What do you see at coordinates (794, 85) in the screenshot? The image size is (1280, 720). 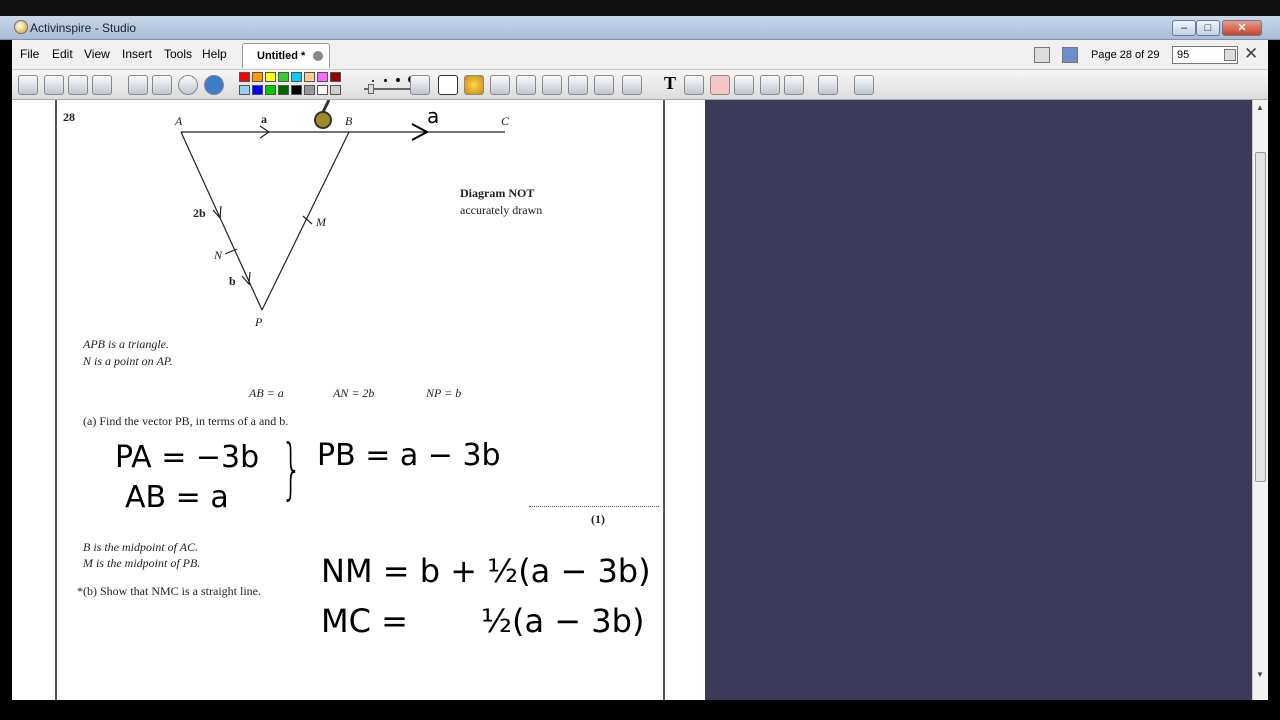 I see `page-edit-icon` at bounding box center [794, 85].